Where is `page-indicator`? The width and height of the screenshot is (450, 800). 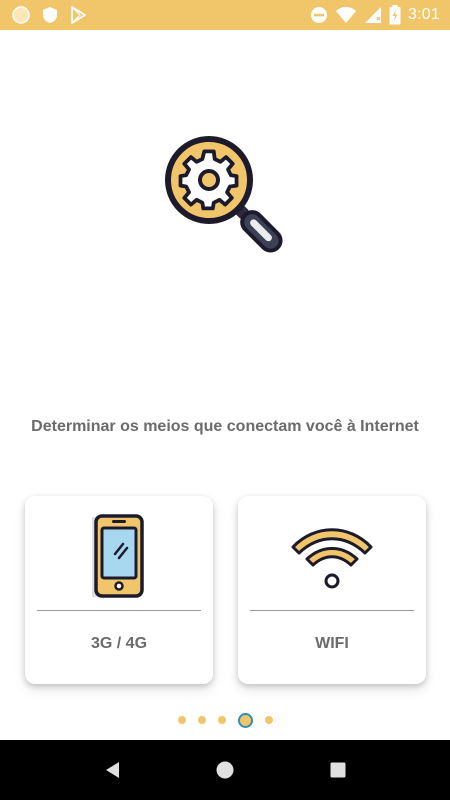 page-indicator is located at coordinates (225, 720).